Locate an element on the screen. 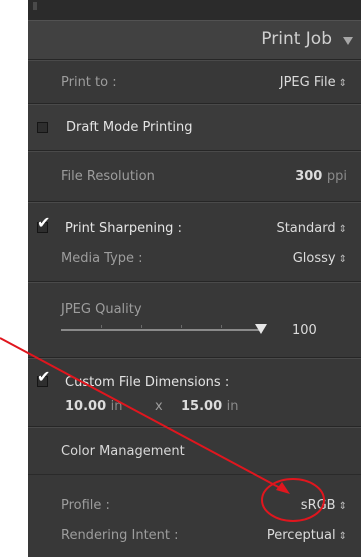  file-resolution-unit: ppi is located at coordinates (336, 176).